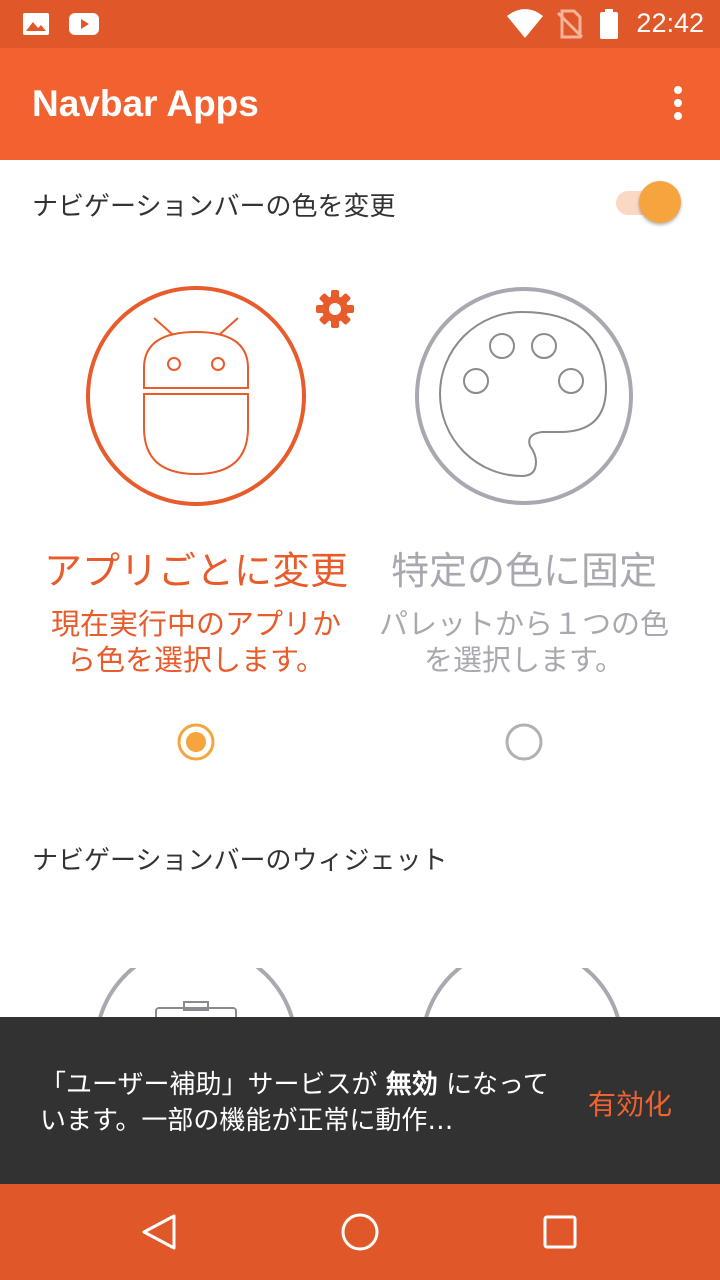 The image size is (720, 1280). I want to click on no-sim-icon, so click(570, 24).